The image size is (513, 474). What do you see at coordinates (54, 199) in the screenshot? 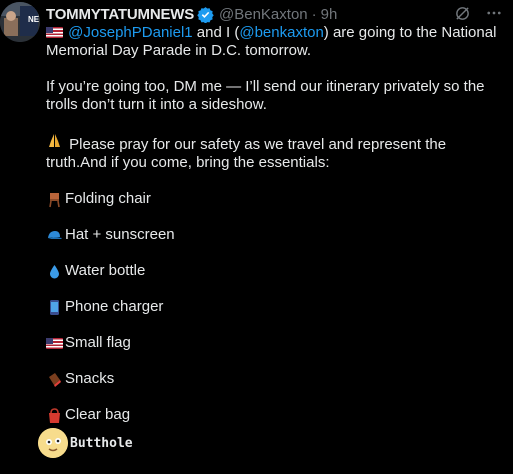
I see `folding-chair-icon` at bounding box center [54, 199].